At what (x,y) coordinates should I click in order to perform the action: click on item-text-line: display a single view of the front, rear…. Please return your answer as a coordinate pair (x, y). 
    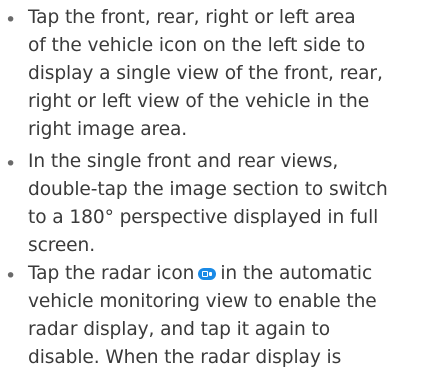
    Looking at the image, I should click on (205, 73).